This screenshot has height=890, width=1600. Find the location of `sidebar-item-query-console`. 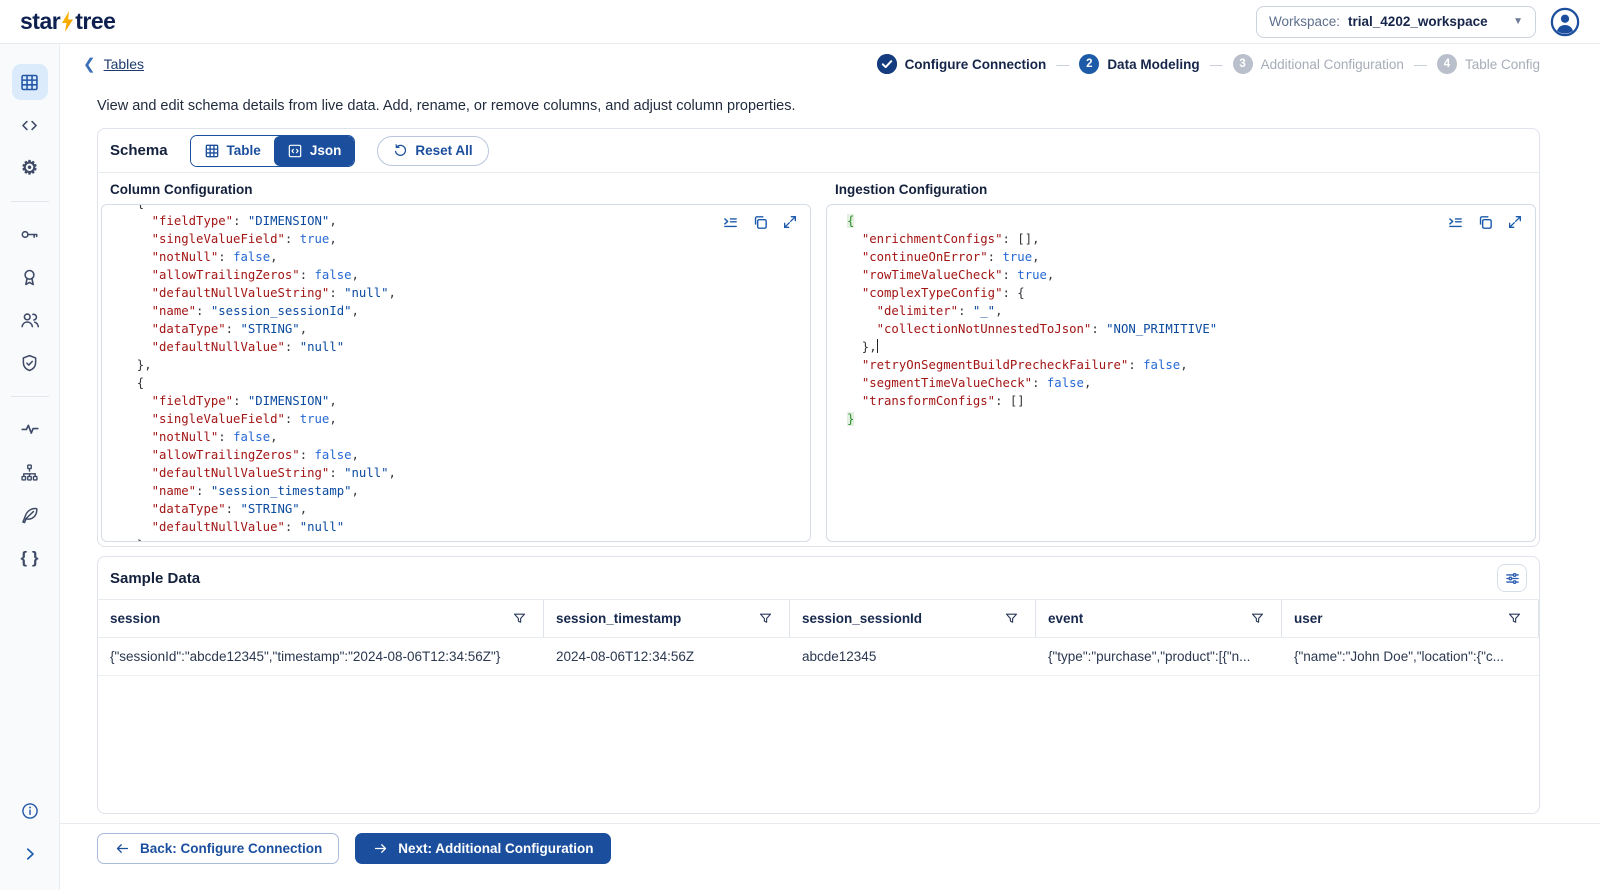

sidebar-item-query-console is located at coordinates (30, 125).